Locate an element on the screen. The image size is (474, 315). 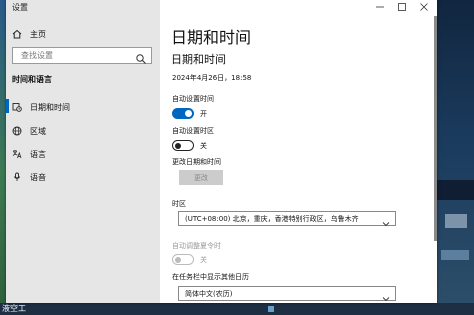
language-icon is located at coordinates (17, 154).